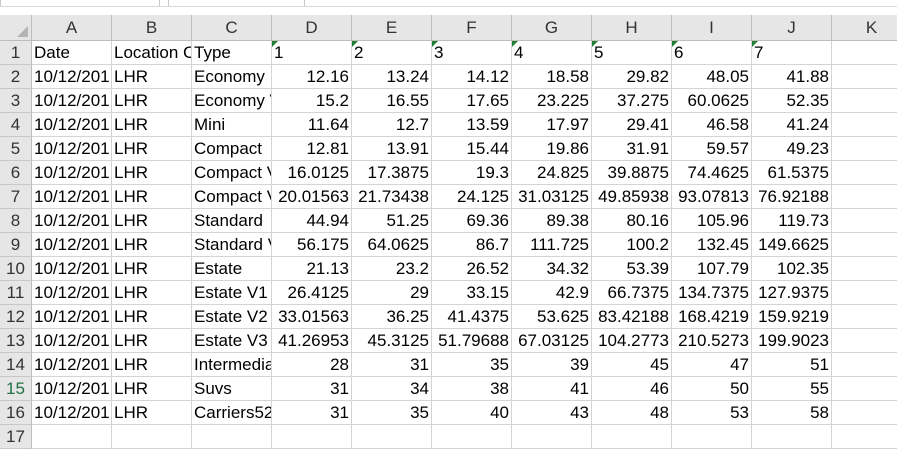 The image size is (897, 449). Describe the element at coordinates (16, 341) in the screenshot. I see `row-header: 13` at that location.